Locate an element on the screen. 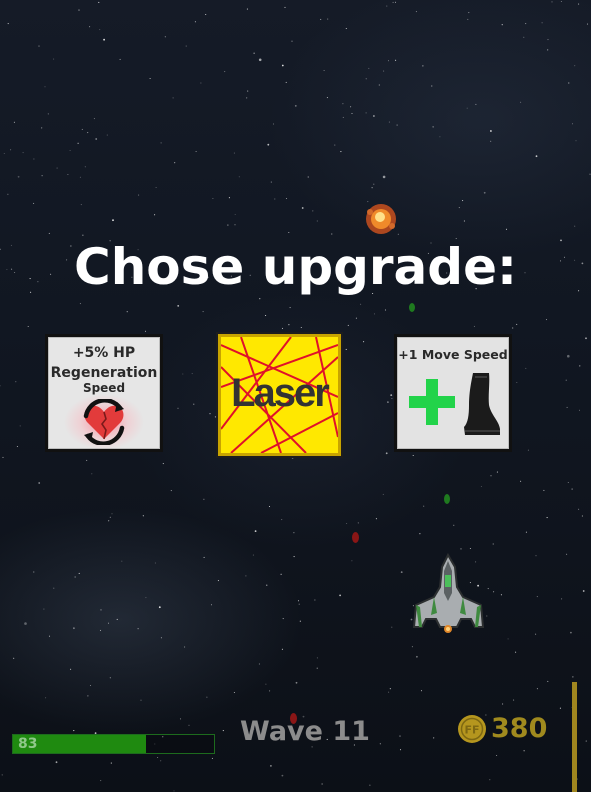  upgrade-card-laser: Laser is located at coordinates (279, 395).